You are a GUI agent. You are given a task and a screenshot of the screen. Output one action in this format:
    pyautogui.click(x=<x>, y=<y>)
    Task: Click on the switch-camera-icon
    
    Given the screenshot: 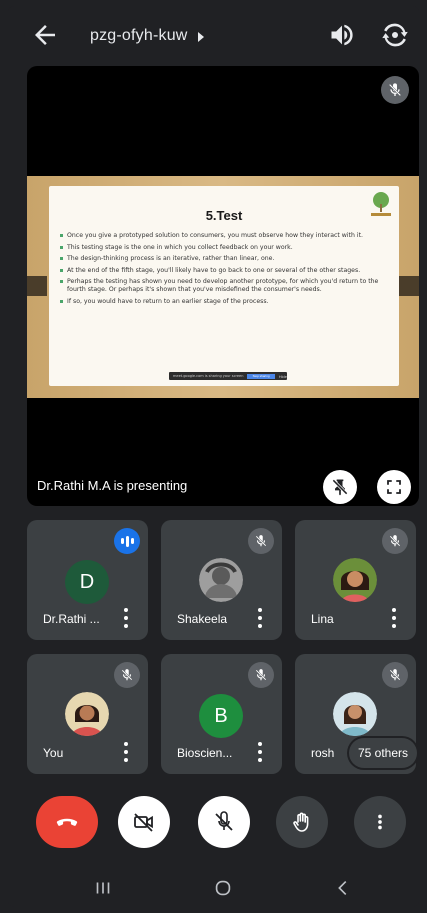 What is the action you would take?
    pyautogui.click(x=395, y=35)
    